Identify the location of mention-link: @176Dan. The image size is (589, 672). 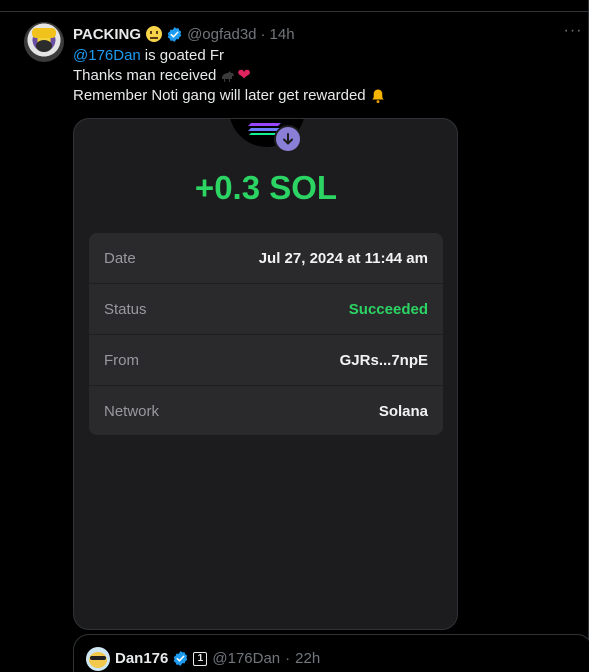
(107, 56).